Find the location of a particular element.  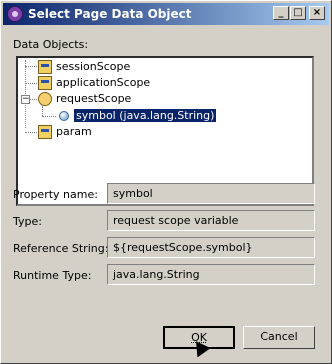

runtime-type-field: java.lang.String is located at coordinates (211, 274).